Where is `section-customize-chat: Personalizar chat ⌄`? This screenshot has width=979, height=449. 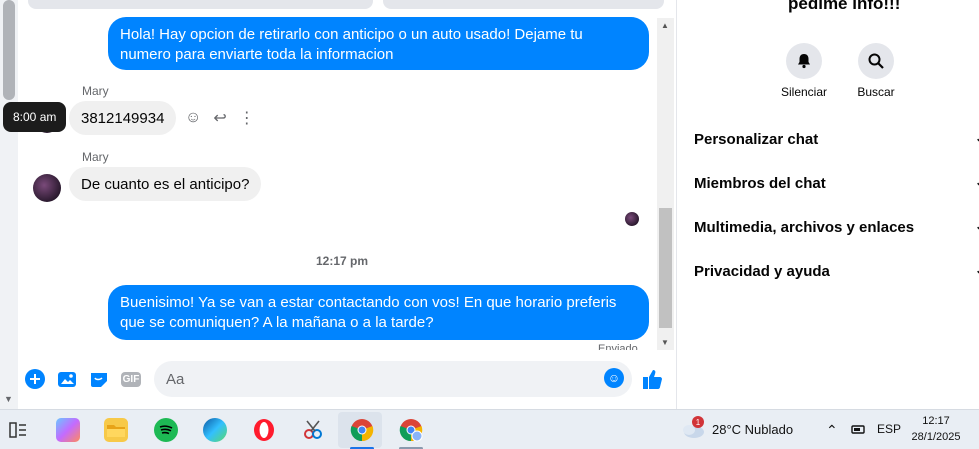
section-customize-chat: Personalizar chat ⌄ is located at coordinates (836, 139).